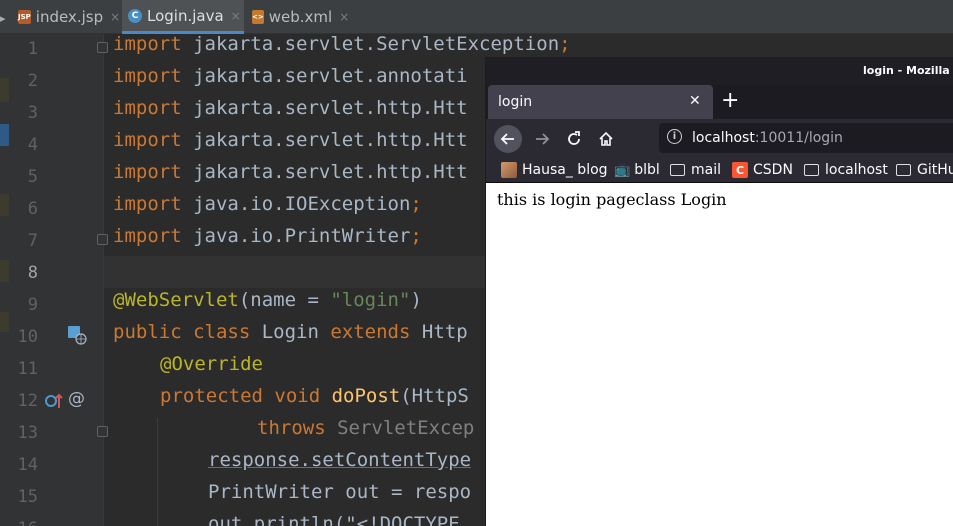  Describe the element at coordinates (509, 170) in the screenshot. I see `avatar-icon` at that location.